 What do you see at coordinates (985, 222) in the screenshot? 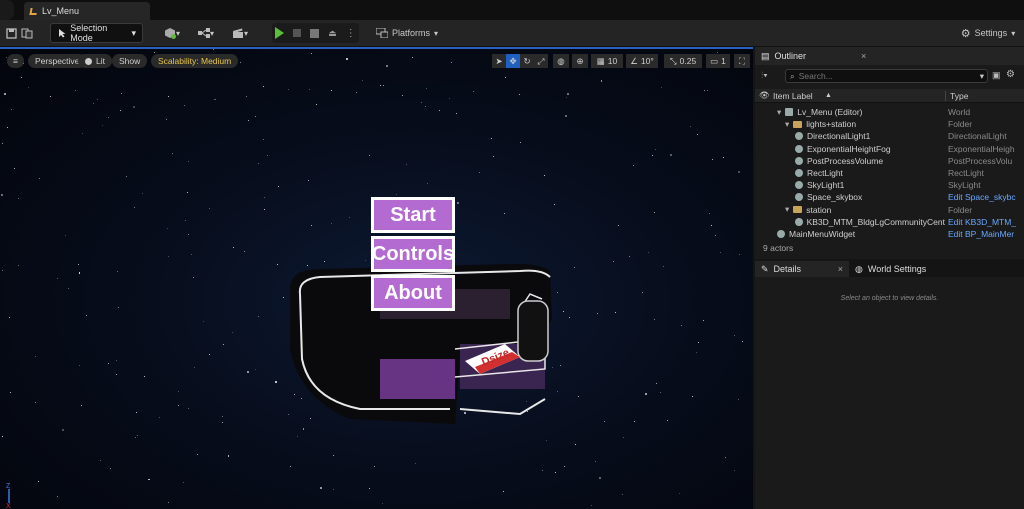
I see `outliner-item-type: Edit KB3D_MTM_` at bounding box center [985, 222].